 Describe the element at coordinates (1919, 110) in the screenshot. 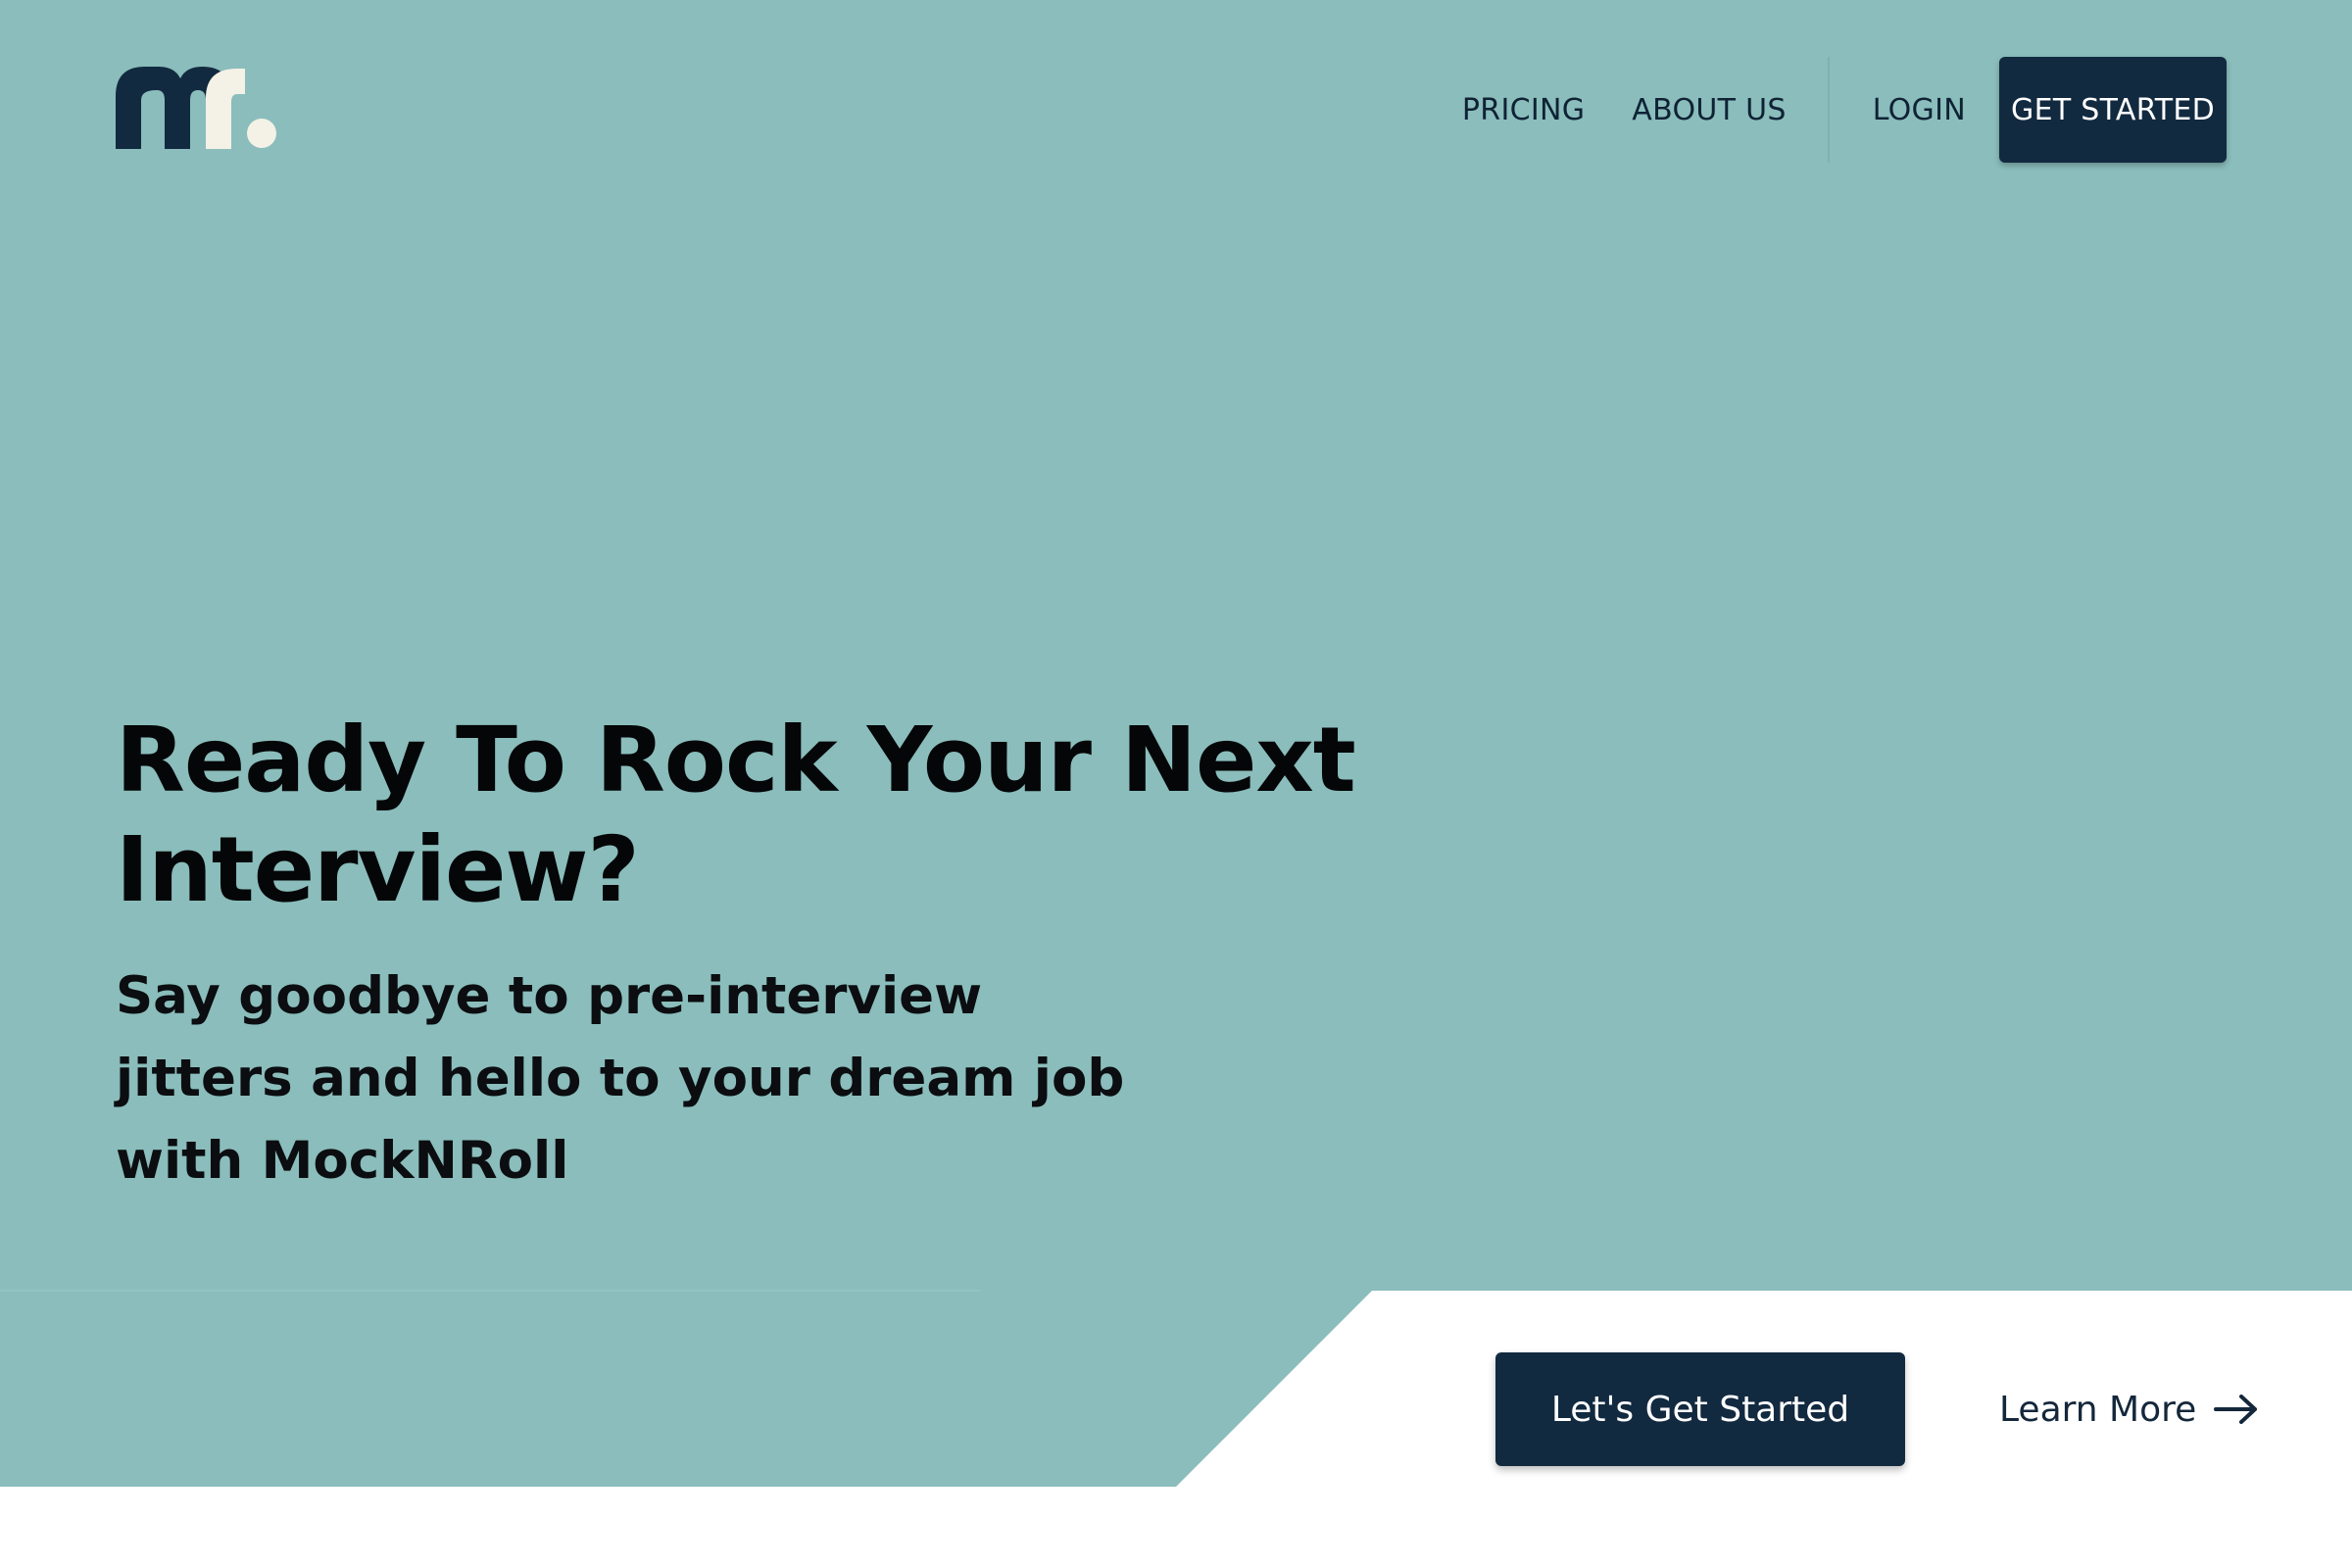

I see `nav-link-login: LOGIN` at that location.